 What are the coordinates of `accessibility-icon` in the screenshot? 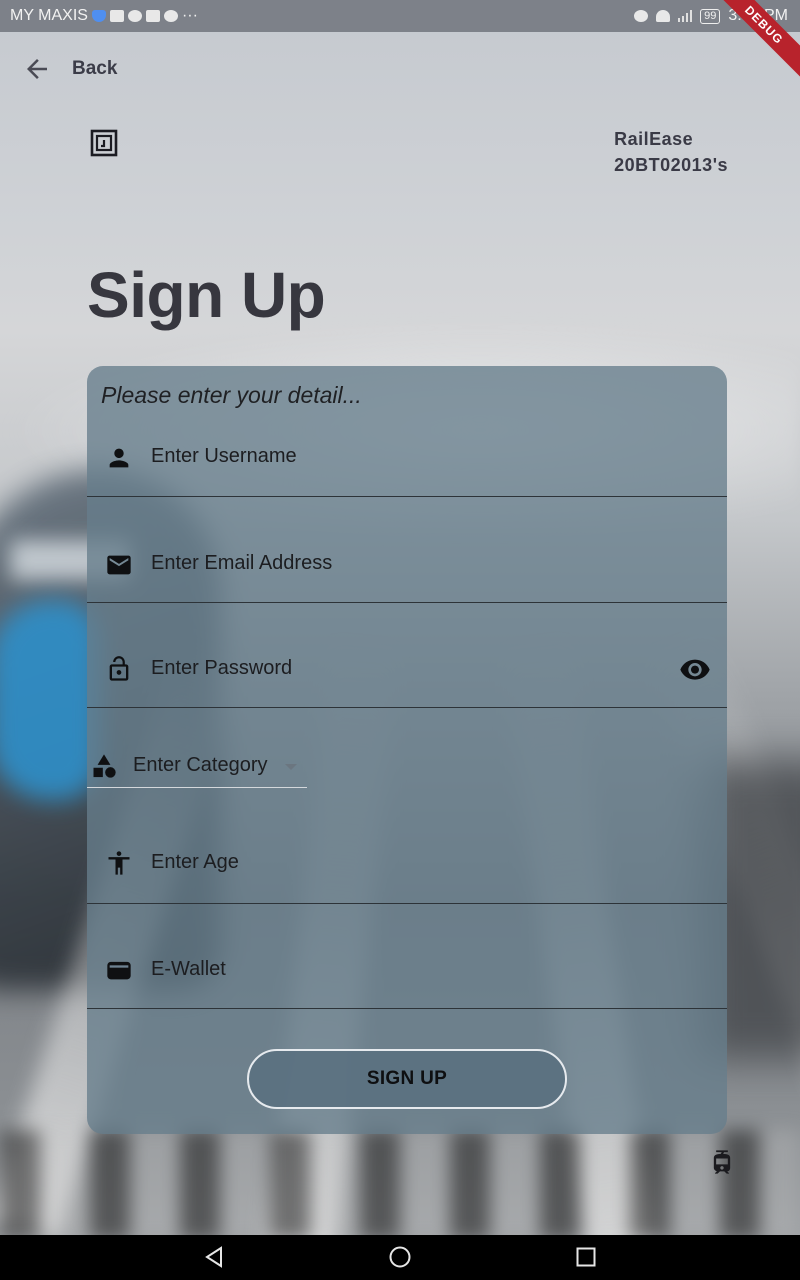 It's located at (119, 863).